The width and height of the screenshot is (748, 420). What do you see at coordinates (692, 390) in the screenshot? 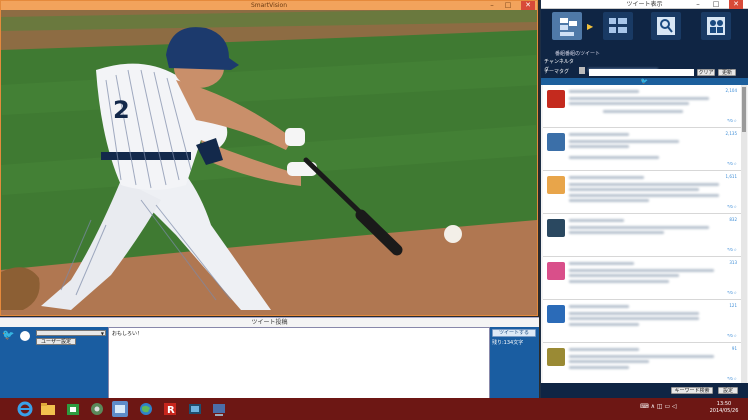
I see `keyword-search-button: キーワード検索` at bounding box center [692, 390].